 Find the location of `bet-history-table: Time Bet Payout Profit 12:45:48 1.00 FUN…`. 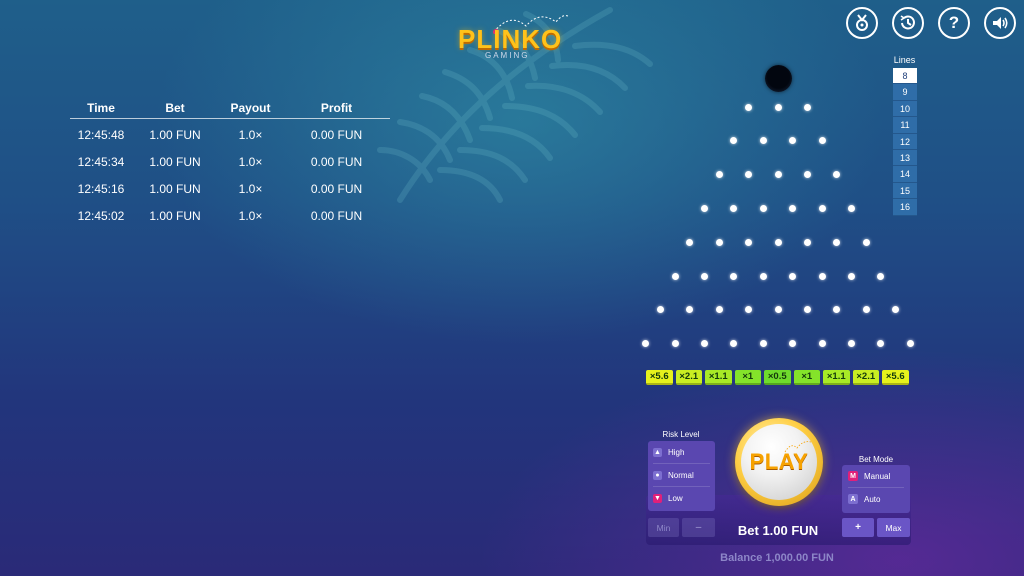

bet-history-table: Time Bet Payout Profit 12:45:48 1.00 FUN… is located at coordinates (230, 163).